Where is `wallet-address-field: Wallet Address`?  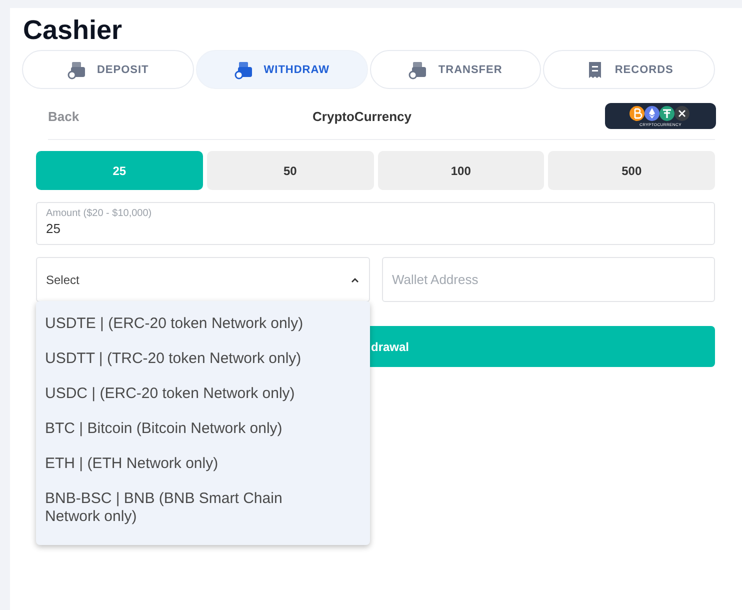 wallet-address-field: Wallet Address is located at coordinates (548, 279).